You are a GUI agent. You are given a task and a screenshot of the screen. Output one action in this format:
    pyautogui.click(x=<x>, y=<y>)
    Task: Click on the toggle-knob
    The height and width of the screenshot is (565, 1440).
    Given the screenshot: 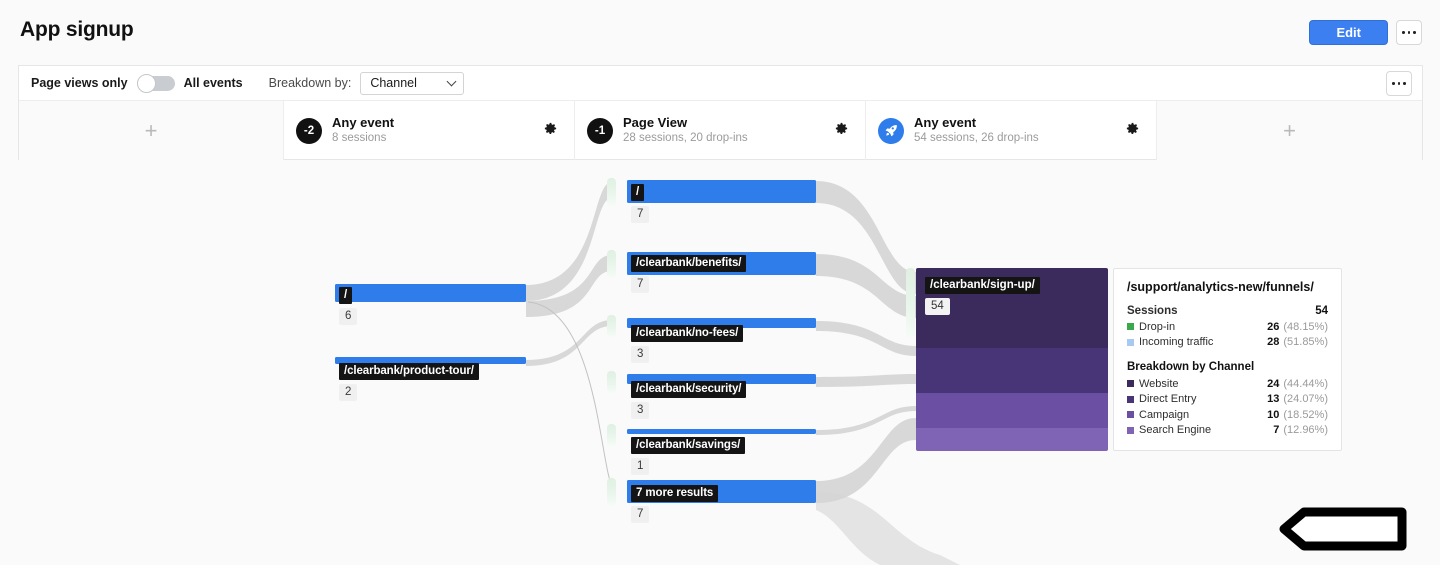 What is the action you would take?
    pyautogui.click(x=146, y=83)
    